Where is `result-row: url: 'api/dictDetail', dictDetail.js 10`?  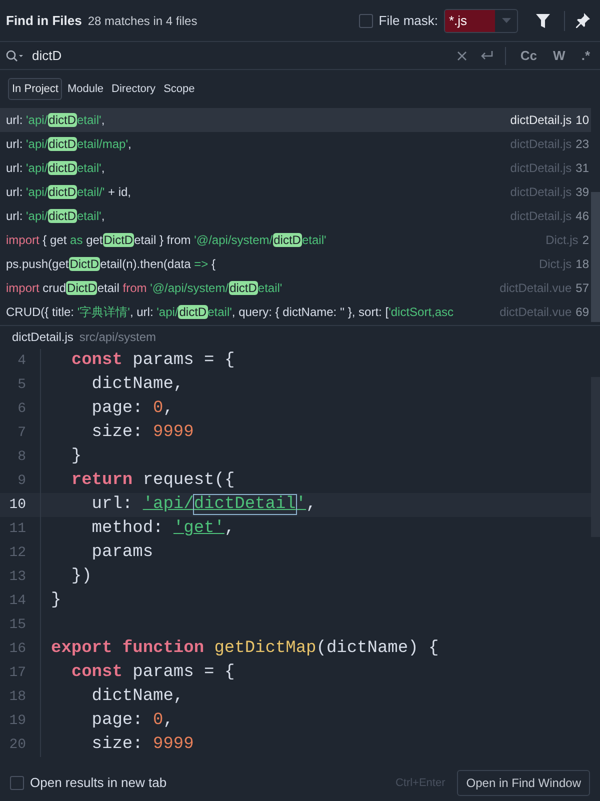 result-row: url: 'api/dictDetail', dictDetail.js 10 is located at coordinates (295, 120).